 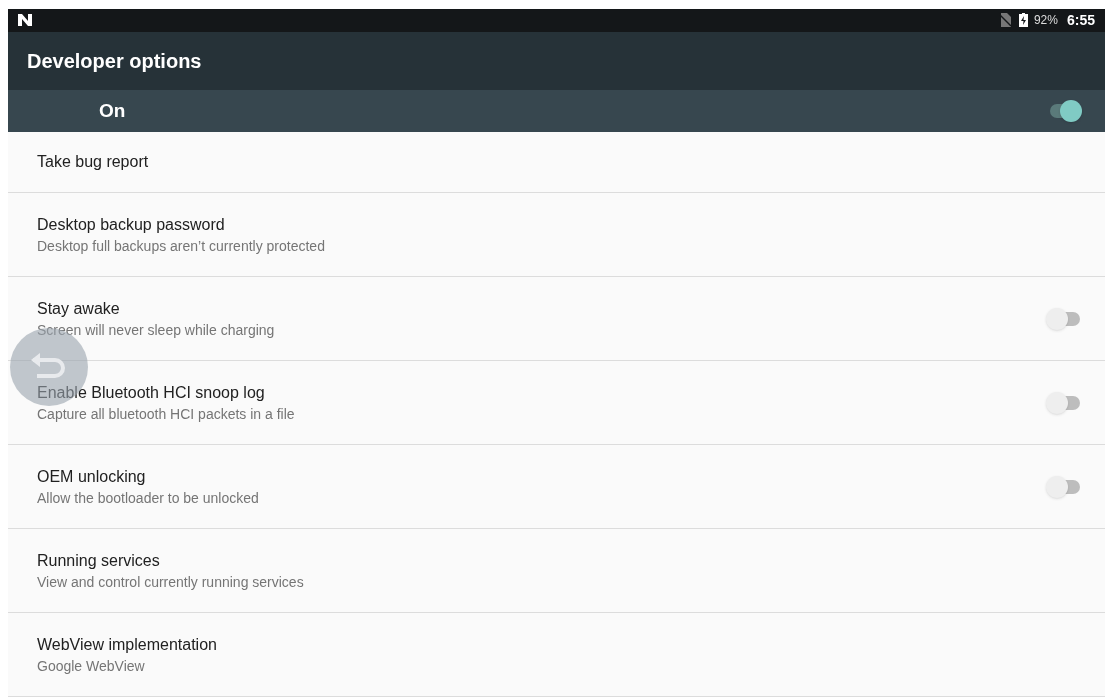 What do you see at coordinates (556, 162) in the screenshot?
I see `settings-row: Take bug report` at bounding box center [556, 162].